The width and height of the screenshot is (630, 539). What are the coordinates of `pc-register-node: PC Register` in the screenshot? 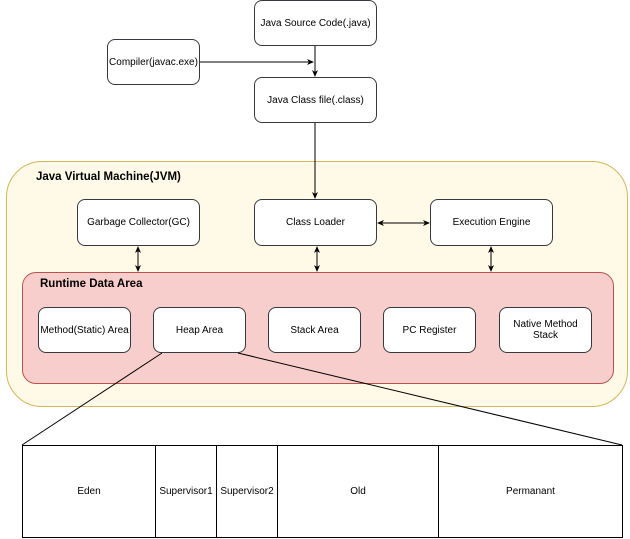 It's located at (429, 330).